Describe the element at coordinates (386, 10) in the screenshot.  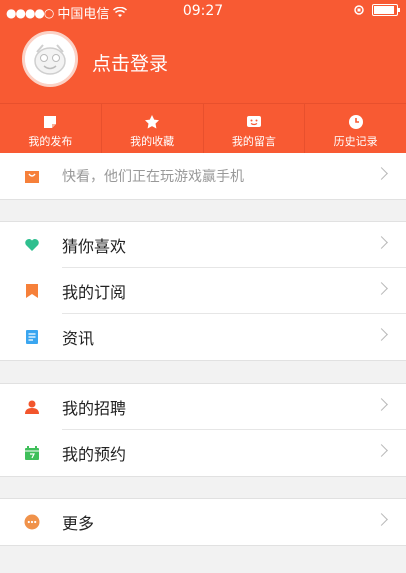
I see `battery-icon` at that location.